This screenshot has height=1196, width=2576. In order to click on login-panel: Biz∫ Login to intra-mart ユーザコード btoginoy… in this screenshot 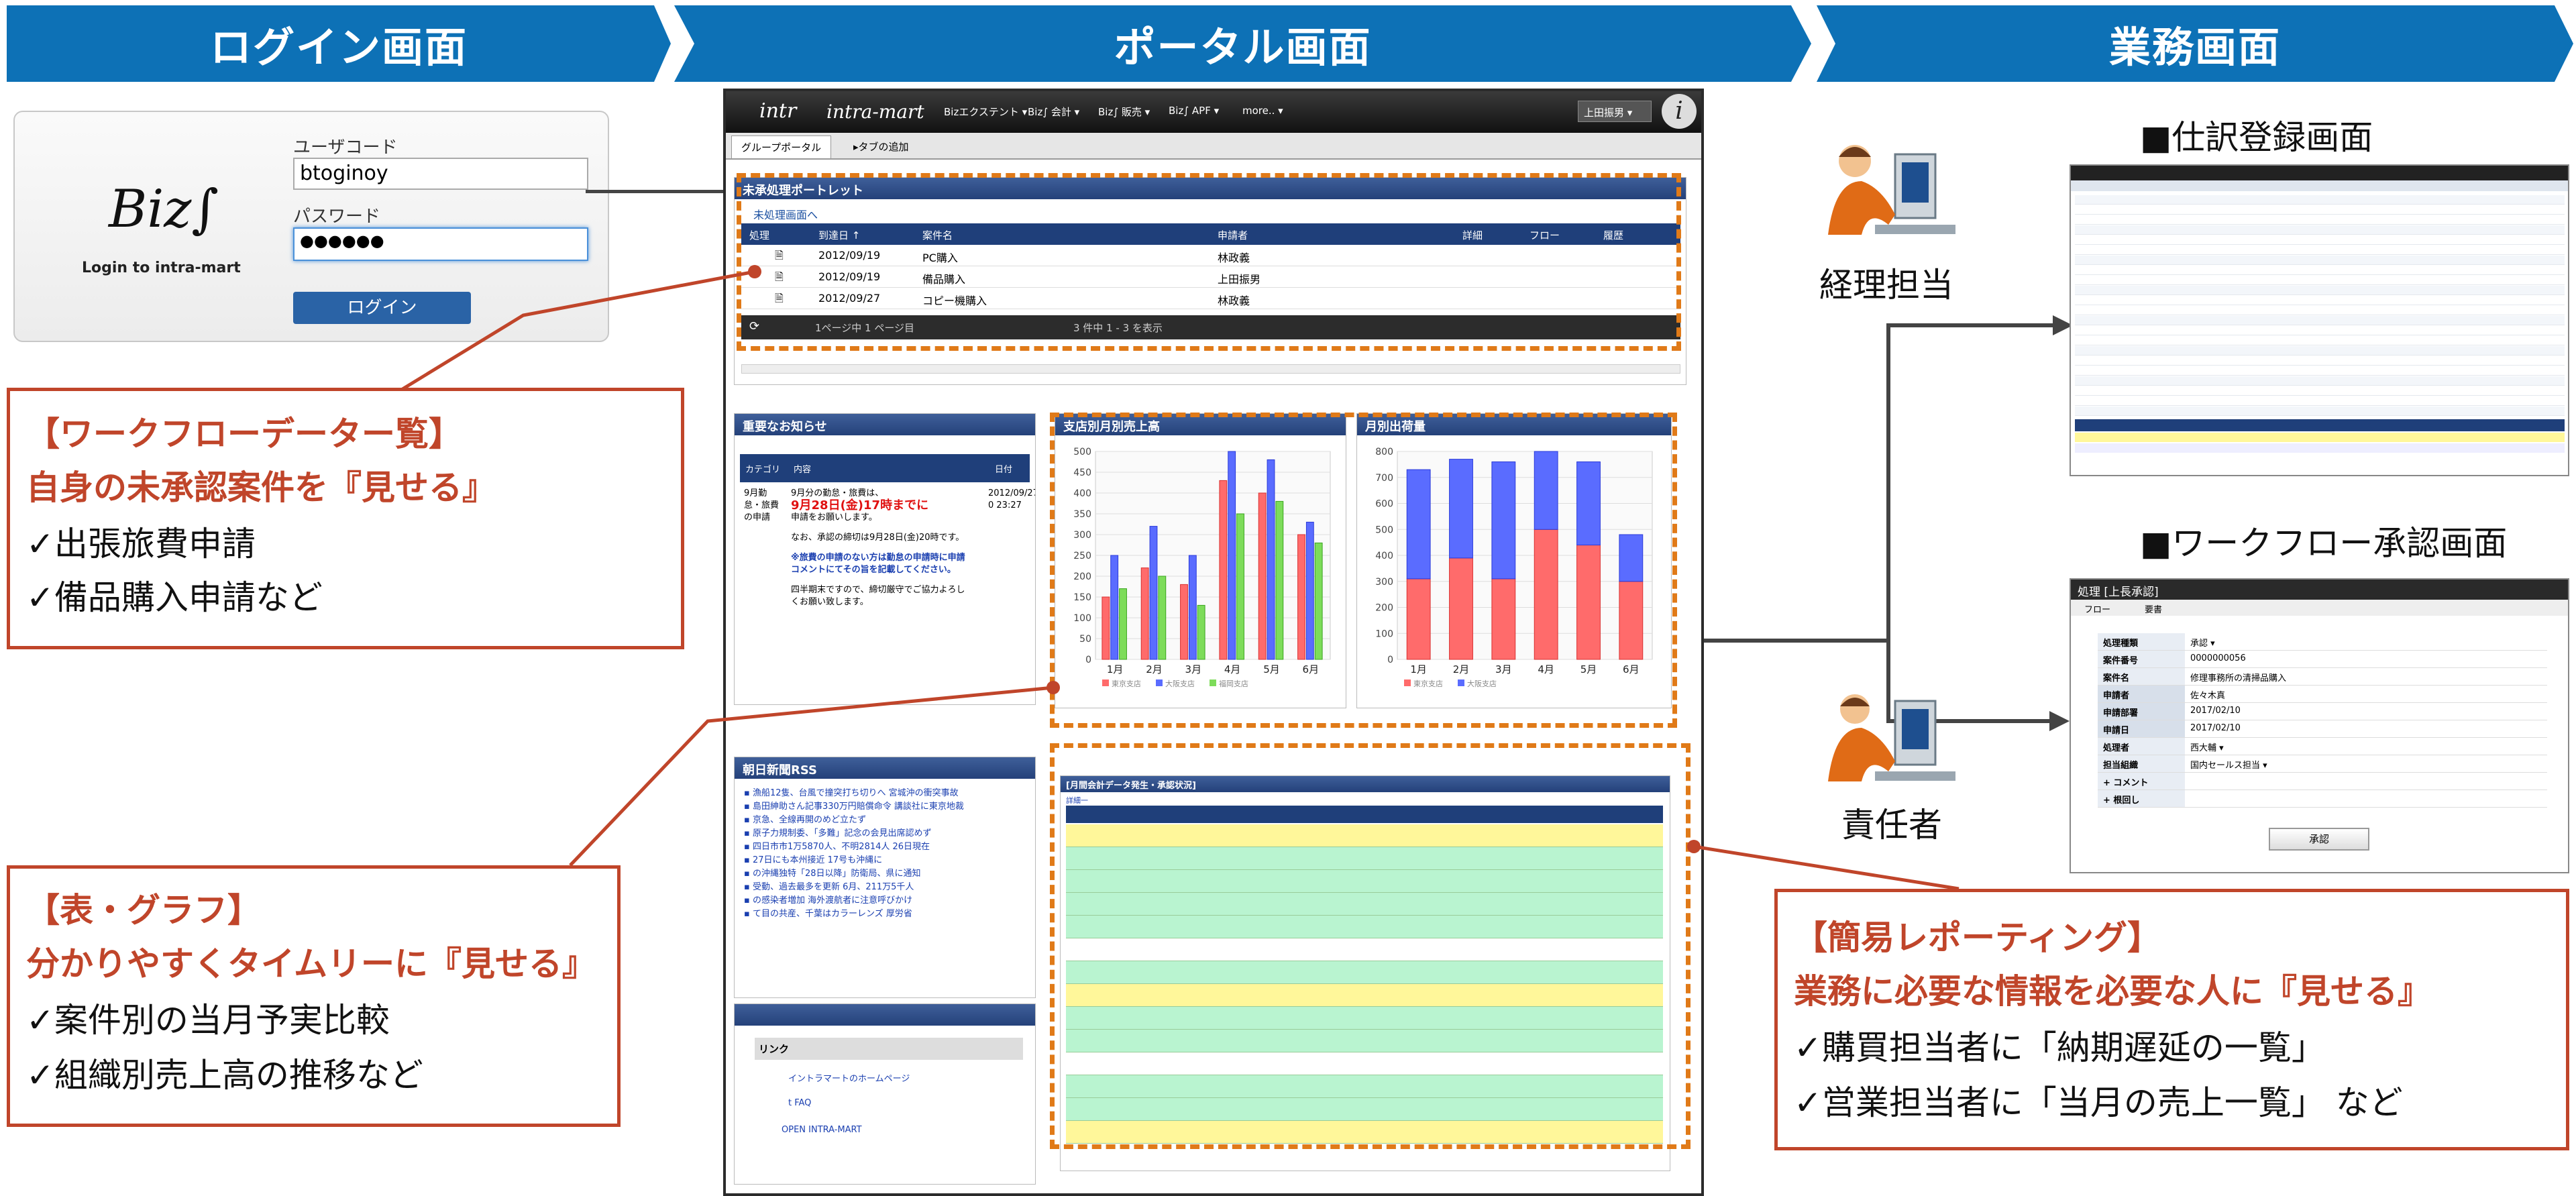, I will do `click(311, 227)`.